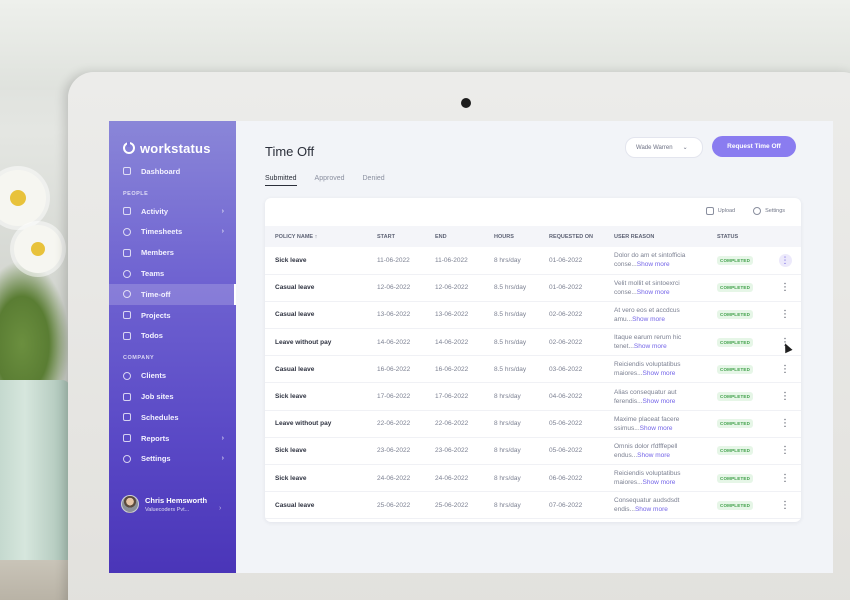  What do you see at coordinates (754, 146) in the screenshot?
I see `request-time-off-button: Request Time Off` at bounding box center [754, 146].